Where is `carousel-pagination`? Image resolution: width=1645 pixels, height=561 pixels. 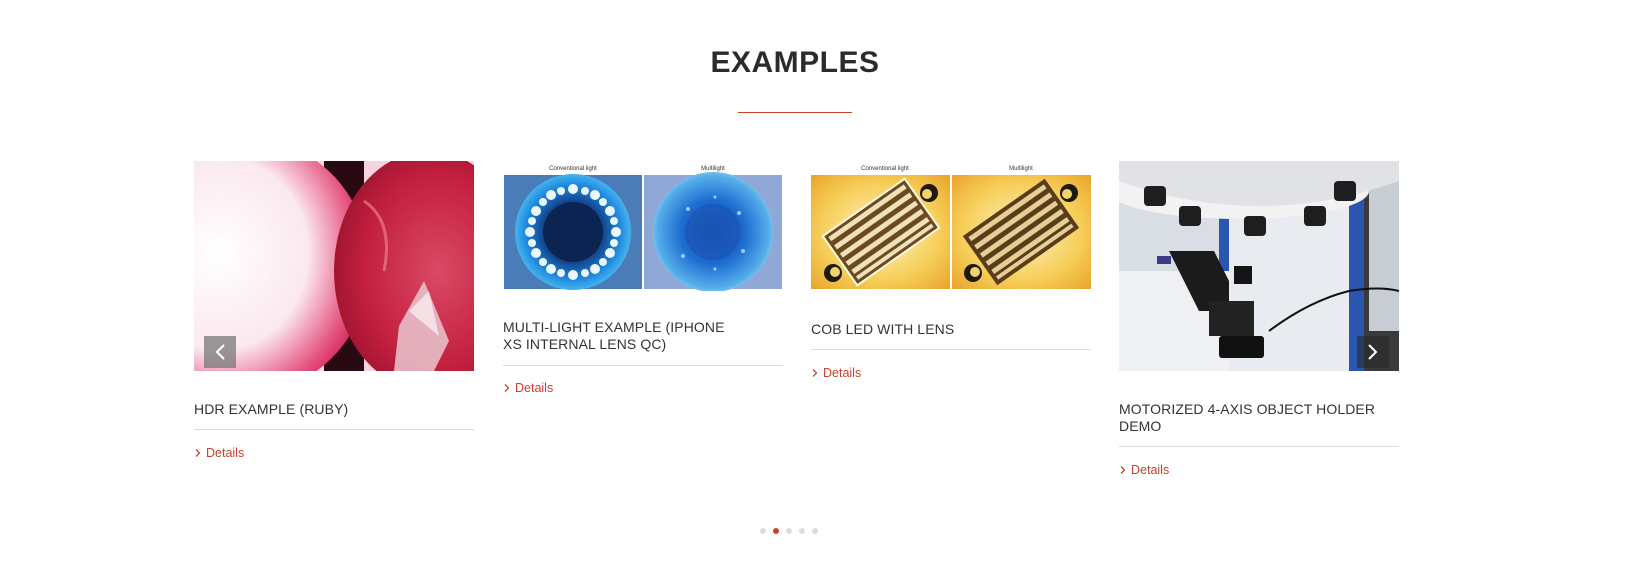
carousel-pagination is located at coordinates (789, 531).